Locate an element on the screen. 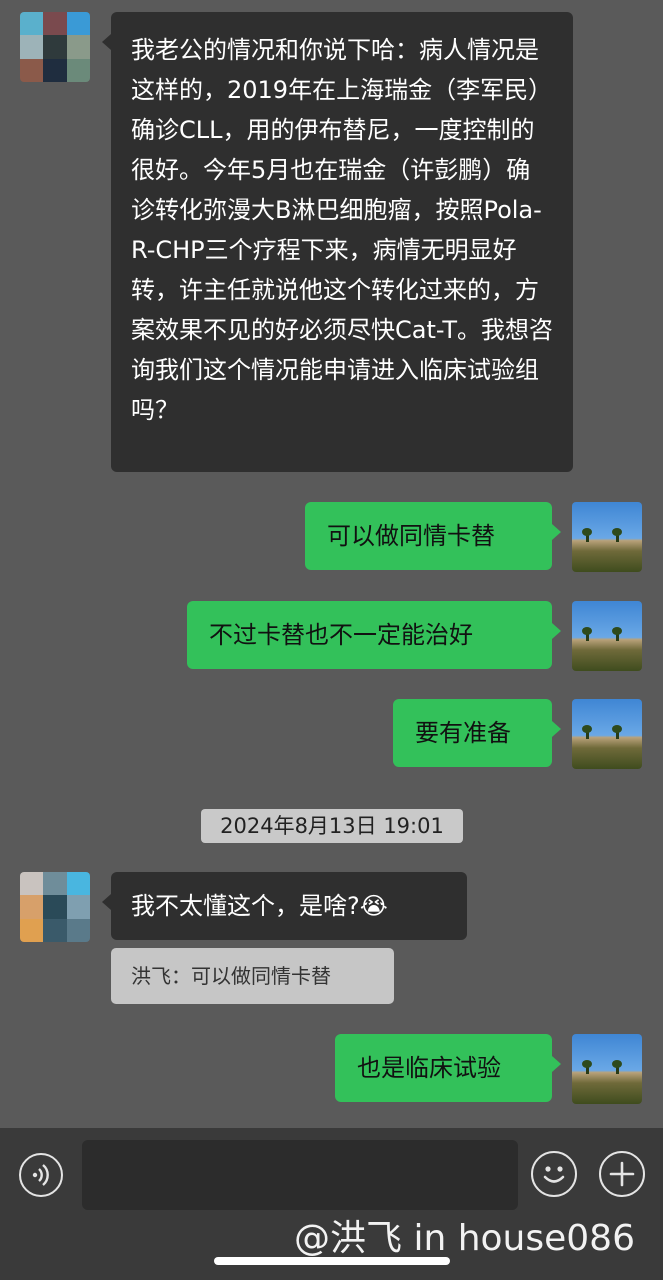 Image resolution: width=663 pixels, height=1280 pixels. quoted-reply: 洪飞：可以做同情卡替 is located at coordinates (252, 976).